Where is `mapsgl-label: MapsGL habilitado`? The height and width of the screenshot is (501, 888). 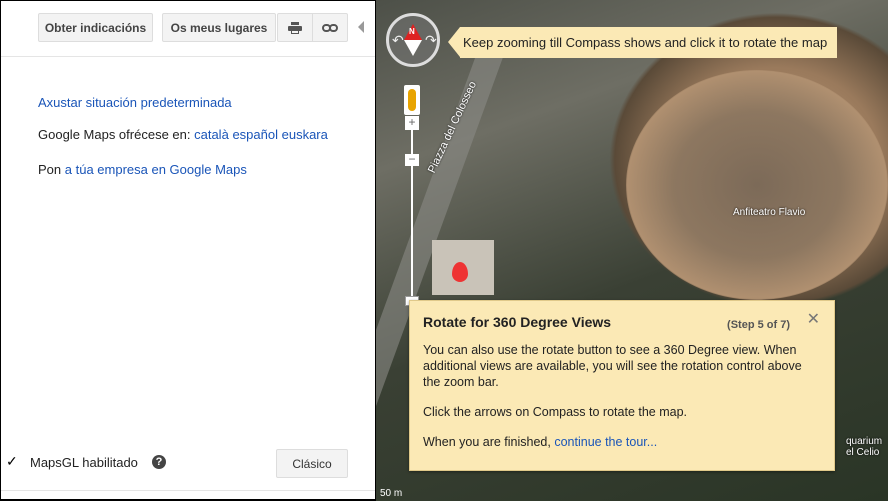 mapsgl-label: MapsGL habilitado is located at coordinates (84, 462).